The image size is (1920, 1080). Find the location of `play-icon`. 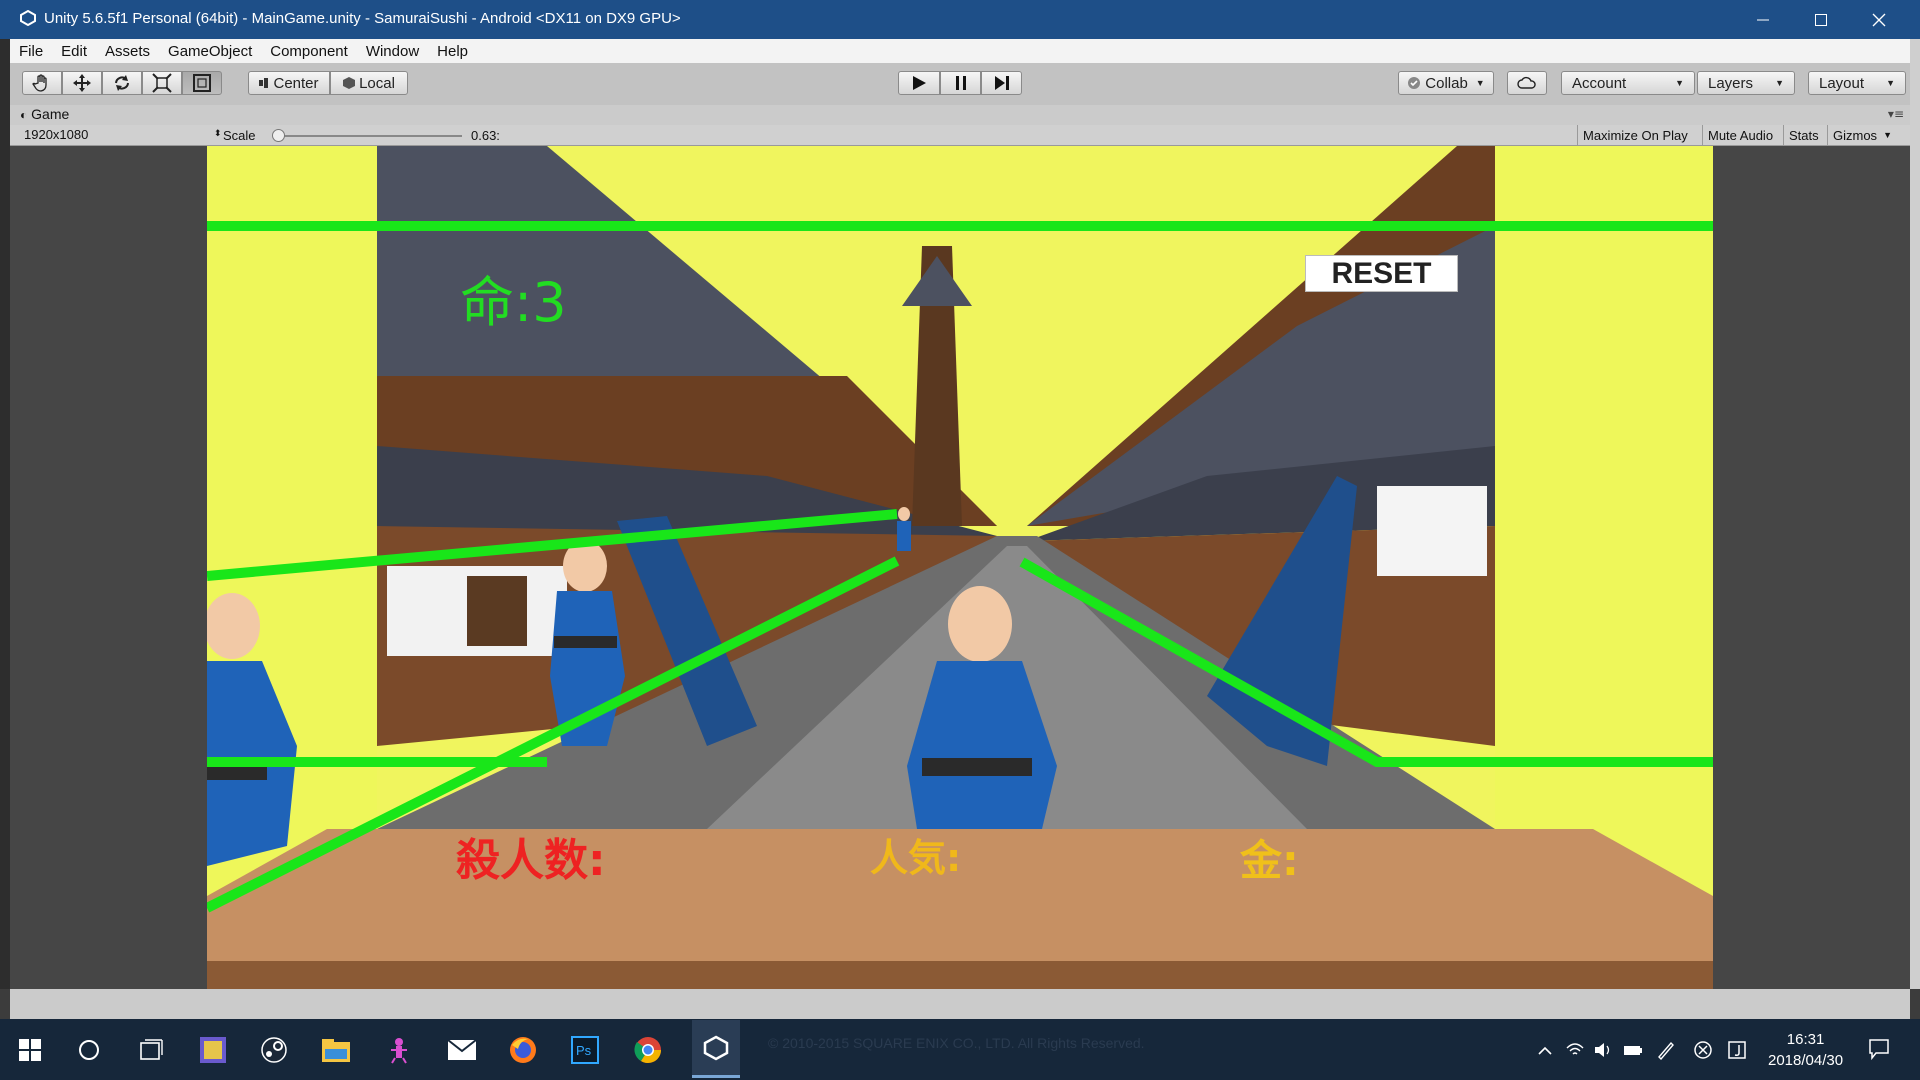

play-icon is located at coordinates (919, 83).